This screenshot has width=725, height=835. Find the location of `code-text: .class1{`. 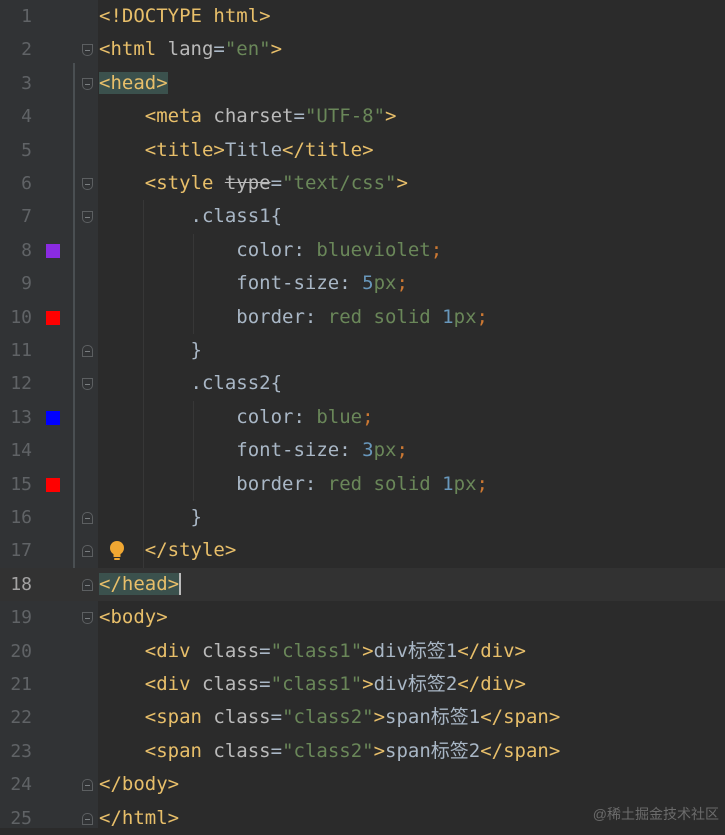

code-text: .class1{ is located at coordinates (191, 216).